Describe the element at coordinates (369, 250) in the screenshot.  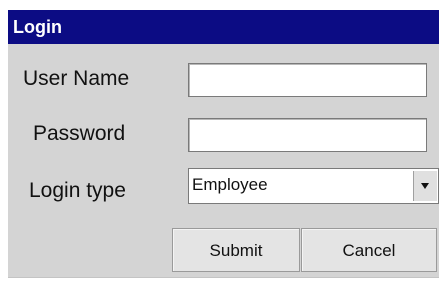
I see `cancel-button: Cancel` at that location.